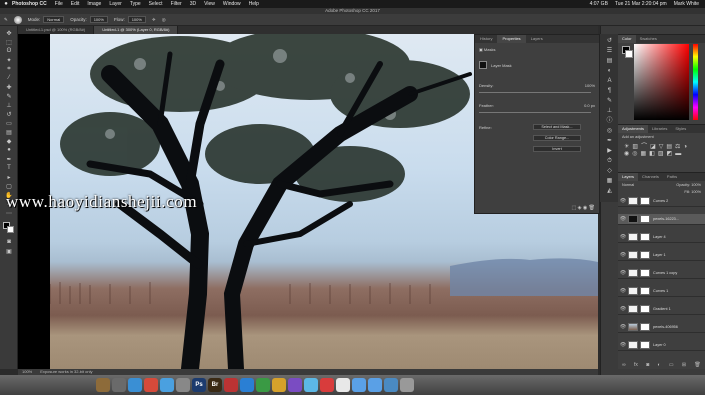 The width and height of the screenshot is (705, 395). Describe the element at coordinates (199, 385) in the screenshot. I see `dock-app-icon: Ps` at that location.